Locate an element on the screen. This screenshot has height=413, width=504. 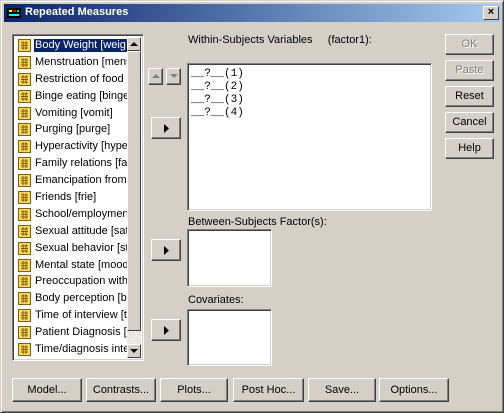
title-bar: Repeated Measures × is located at coordinates (252, 13).